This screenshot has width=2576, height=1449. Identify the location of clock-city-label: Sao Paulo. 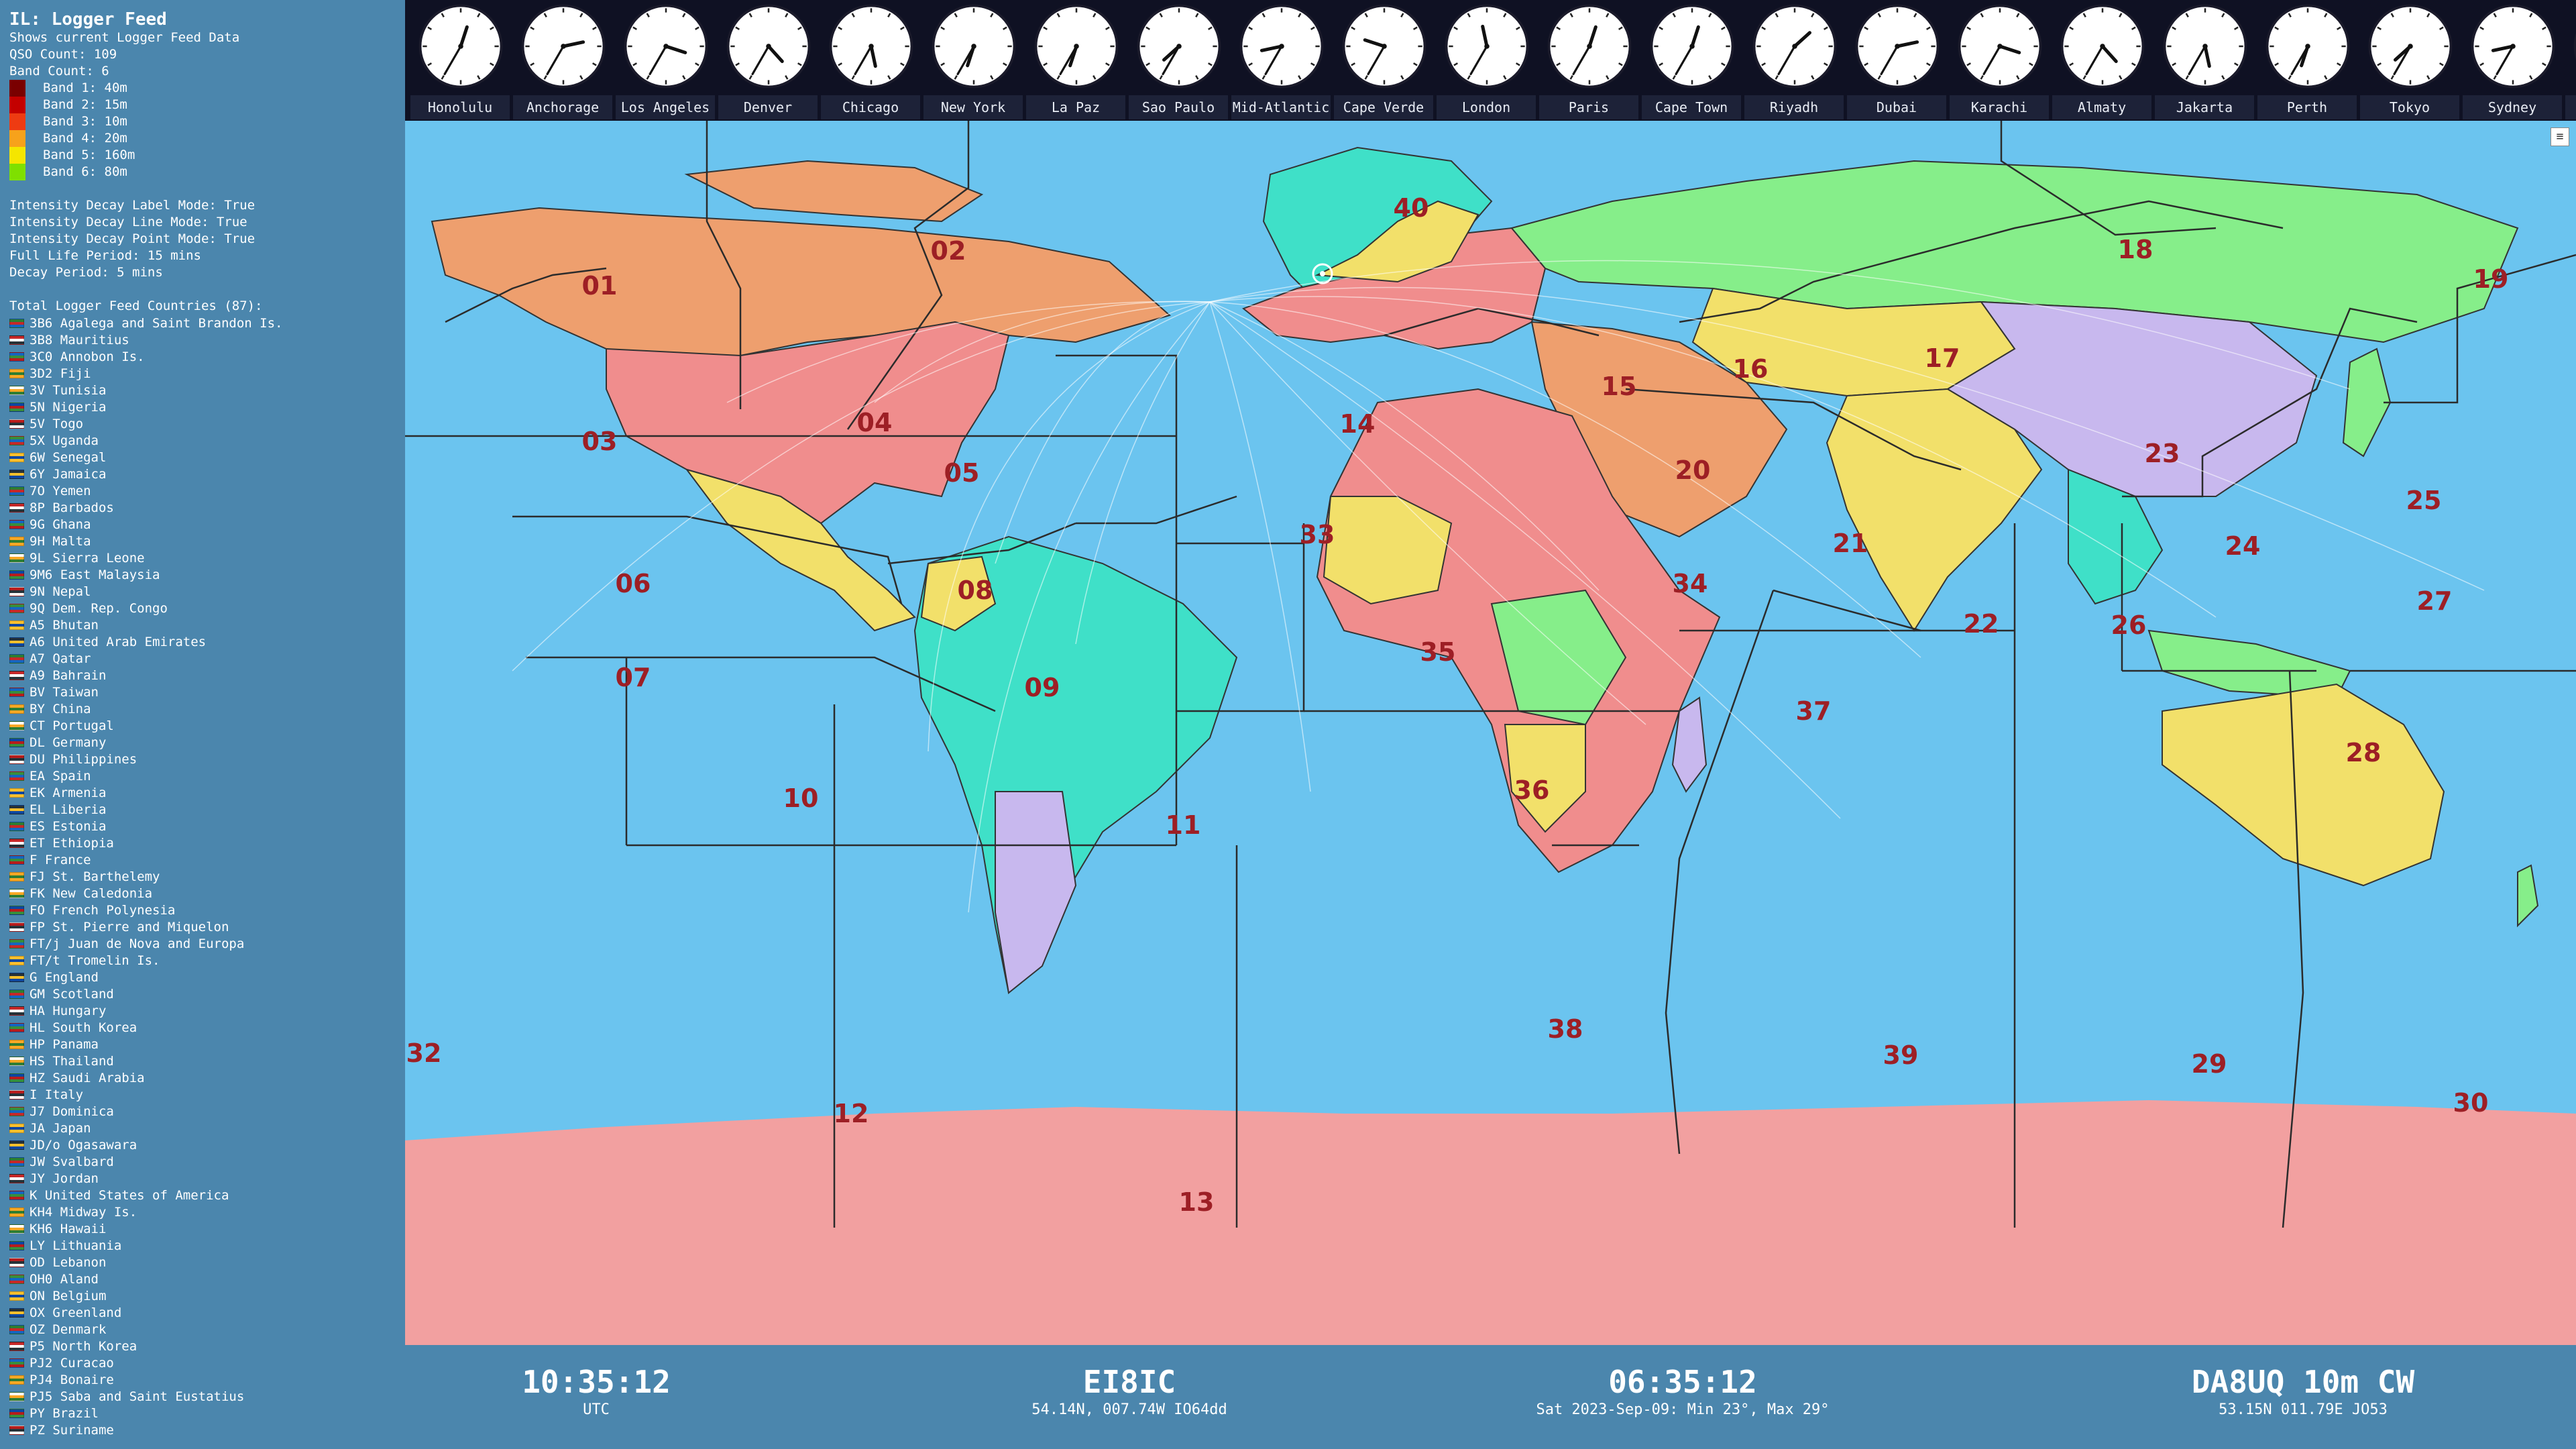
(1178, 107).